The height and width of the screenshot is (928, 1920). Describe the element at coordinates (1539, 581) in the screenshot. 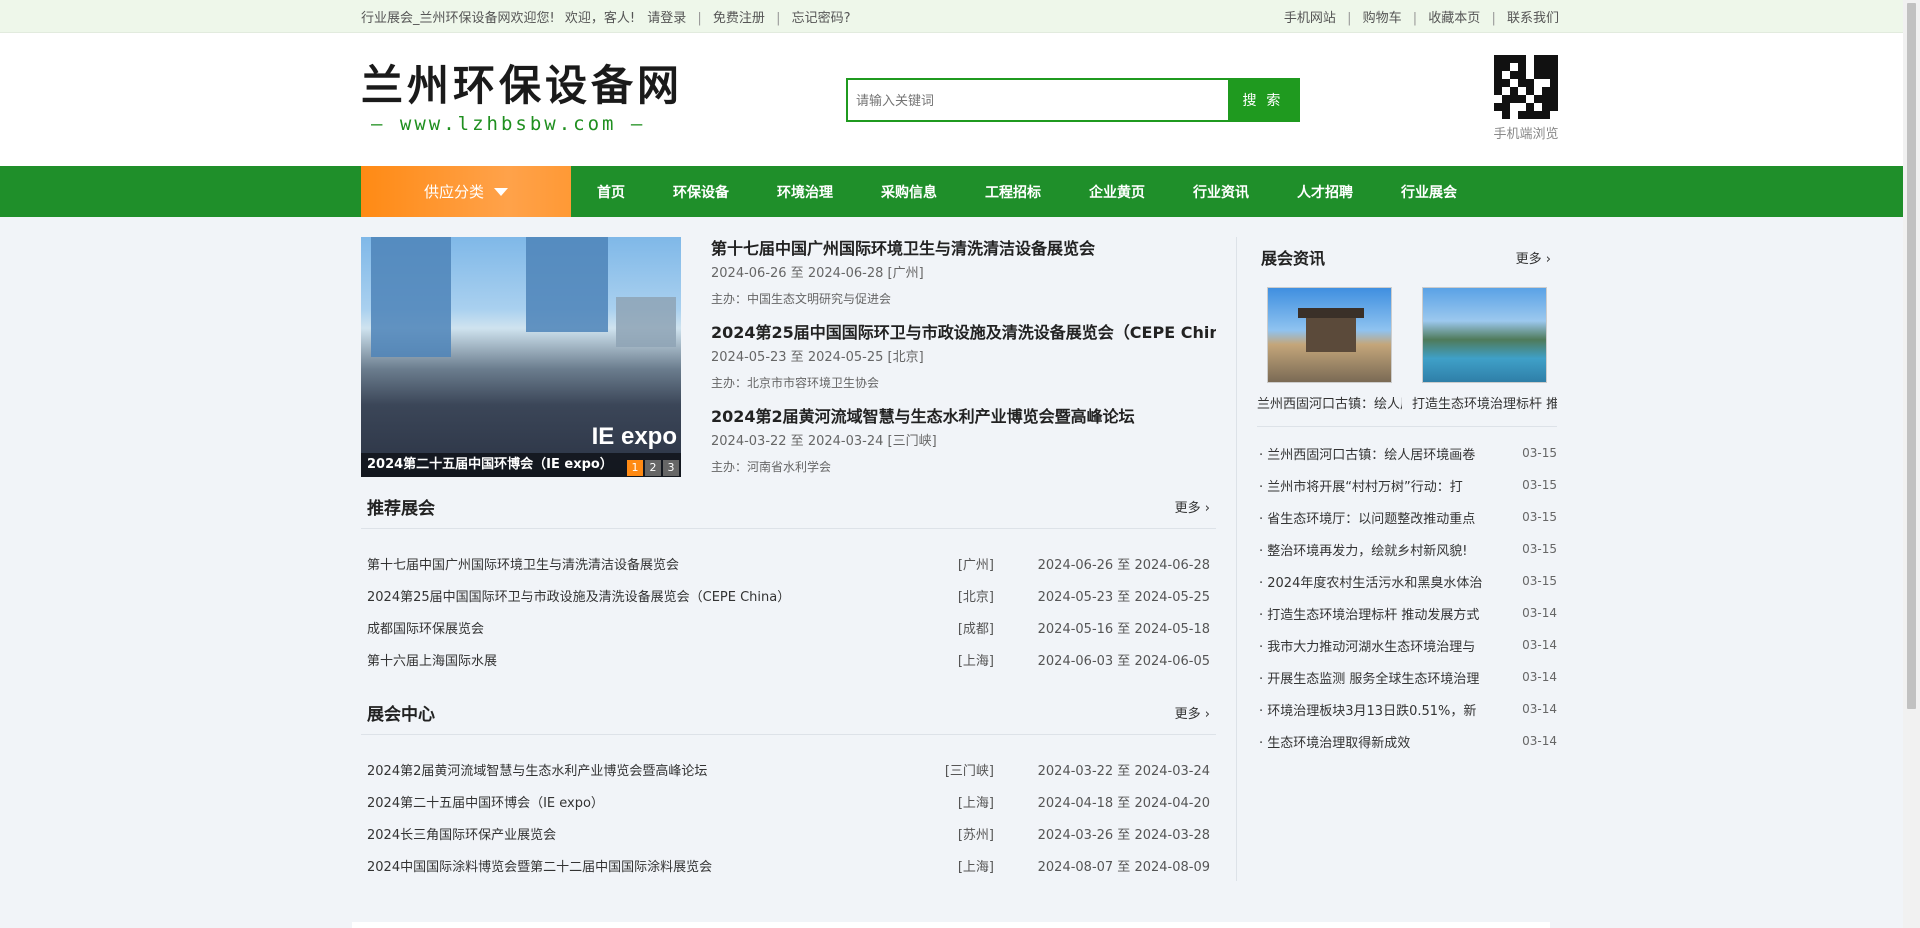

I see `news-item-time: 03-15` at that location.